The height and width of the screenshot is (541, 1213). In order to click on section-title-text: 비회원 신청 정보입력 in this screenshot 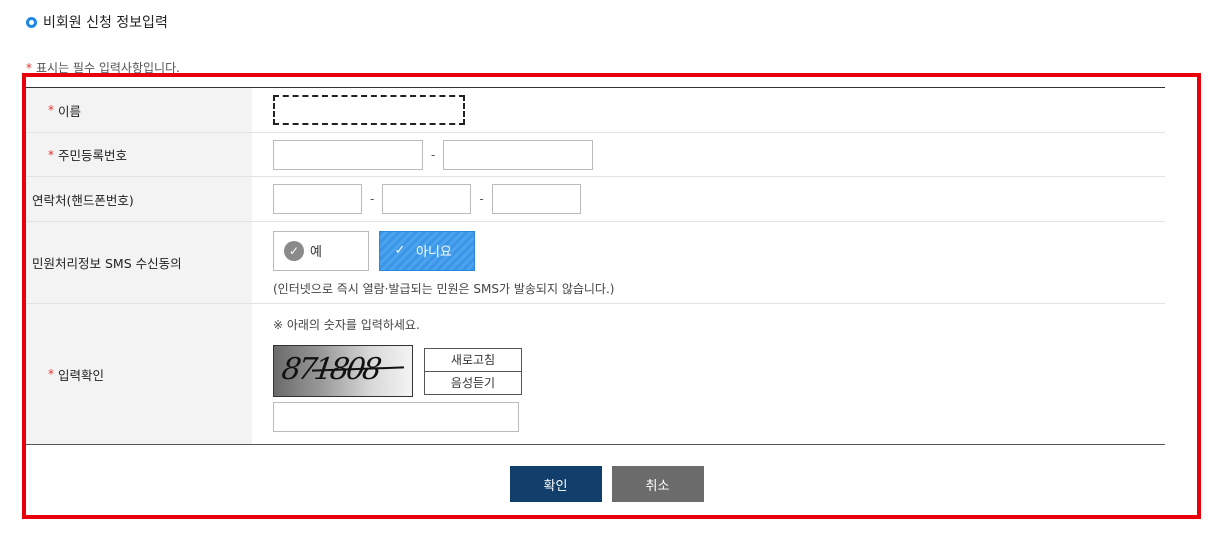, I will do `click(105, 23)`.